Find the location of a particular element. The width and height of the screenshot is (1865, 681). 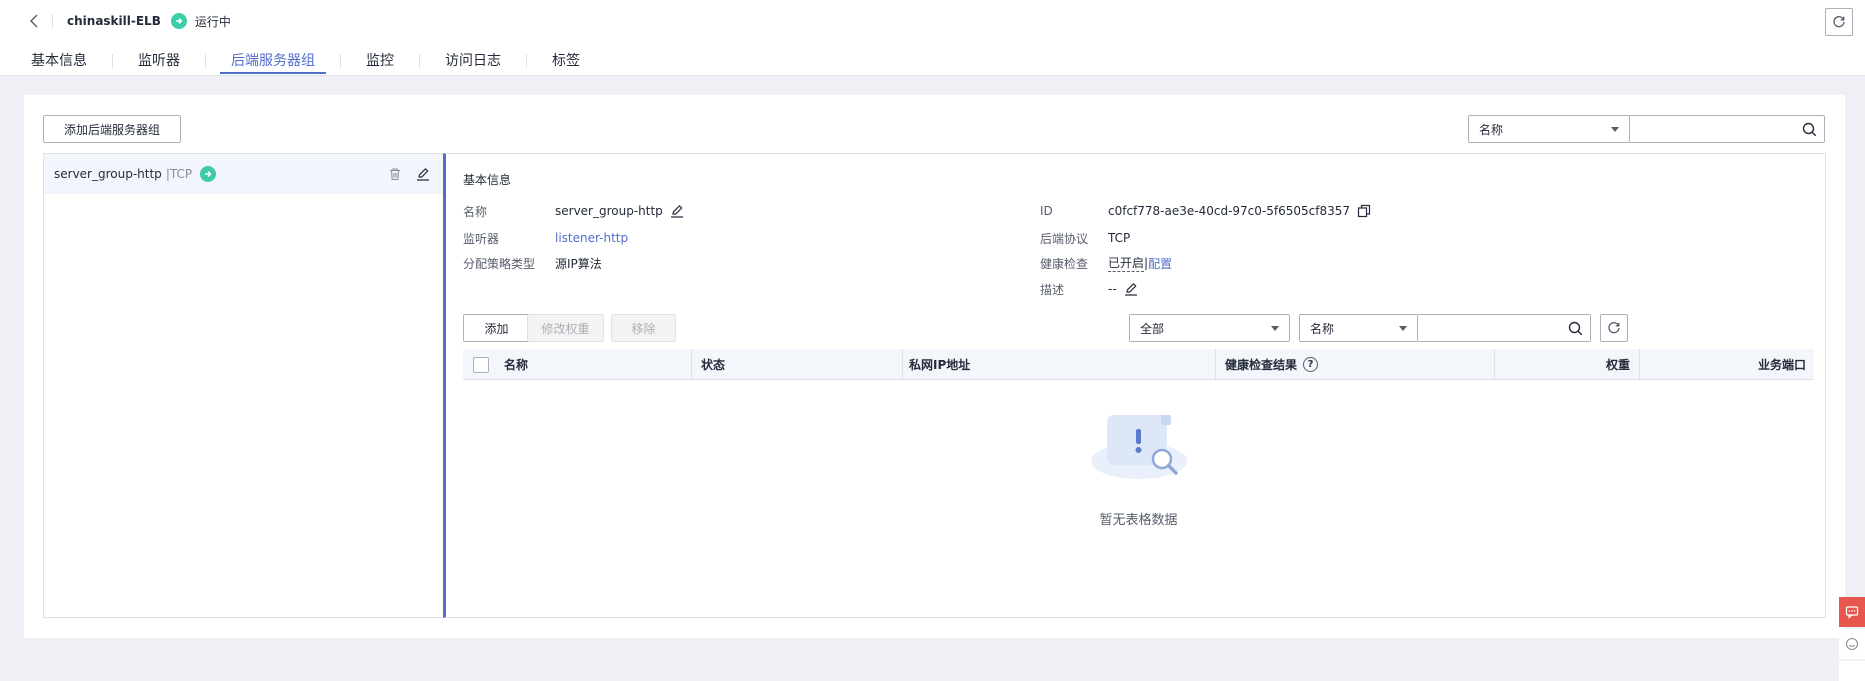

chevron-left-icon is located at coordinates (34, 21).